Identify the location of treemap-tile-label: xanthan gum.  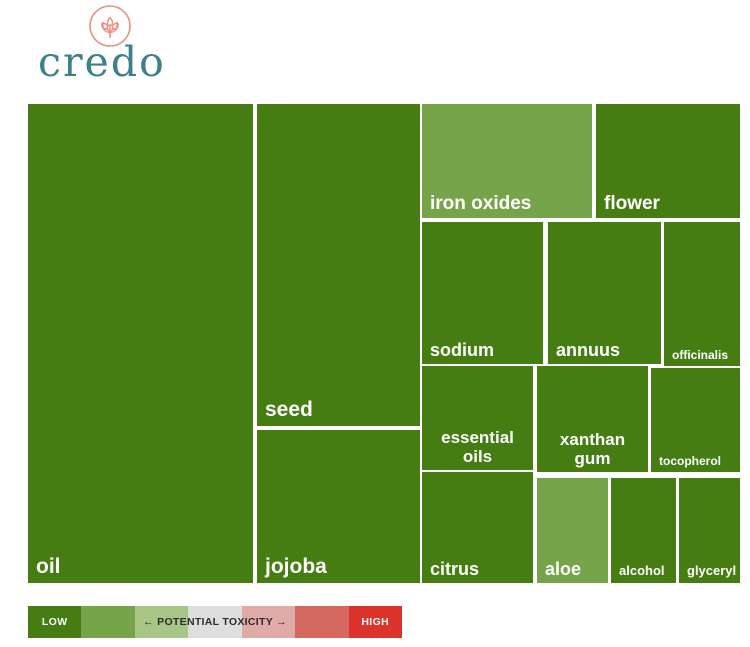
(592, 448).